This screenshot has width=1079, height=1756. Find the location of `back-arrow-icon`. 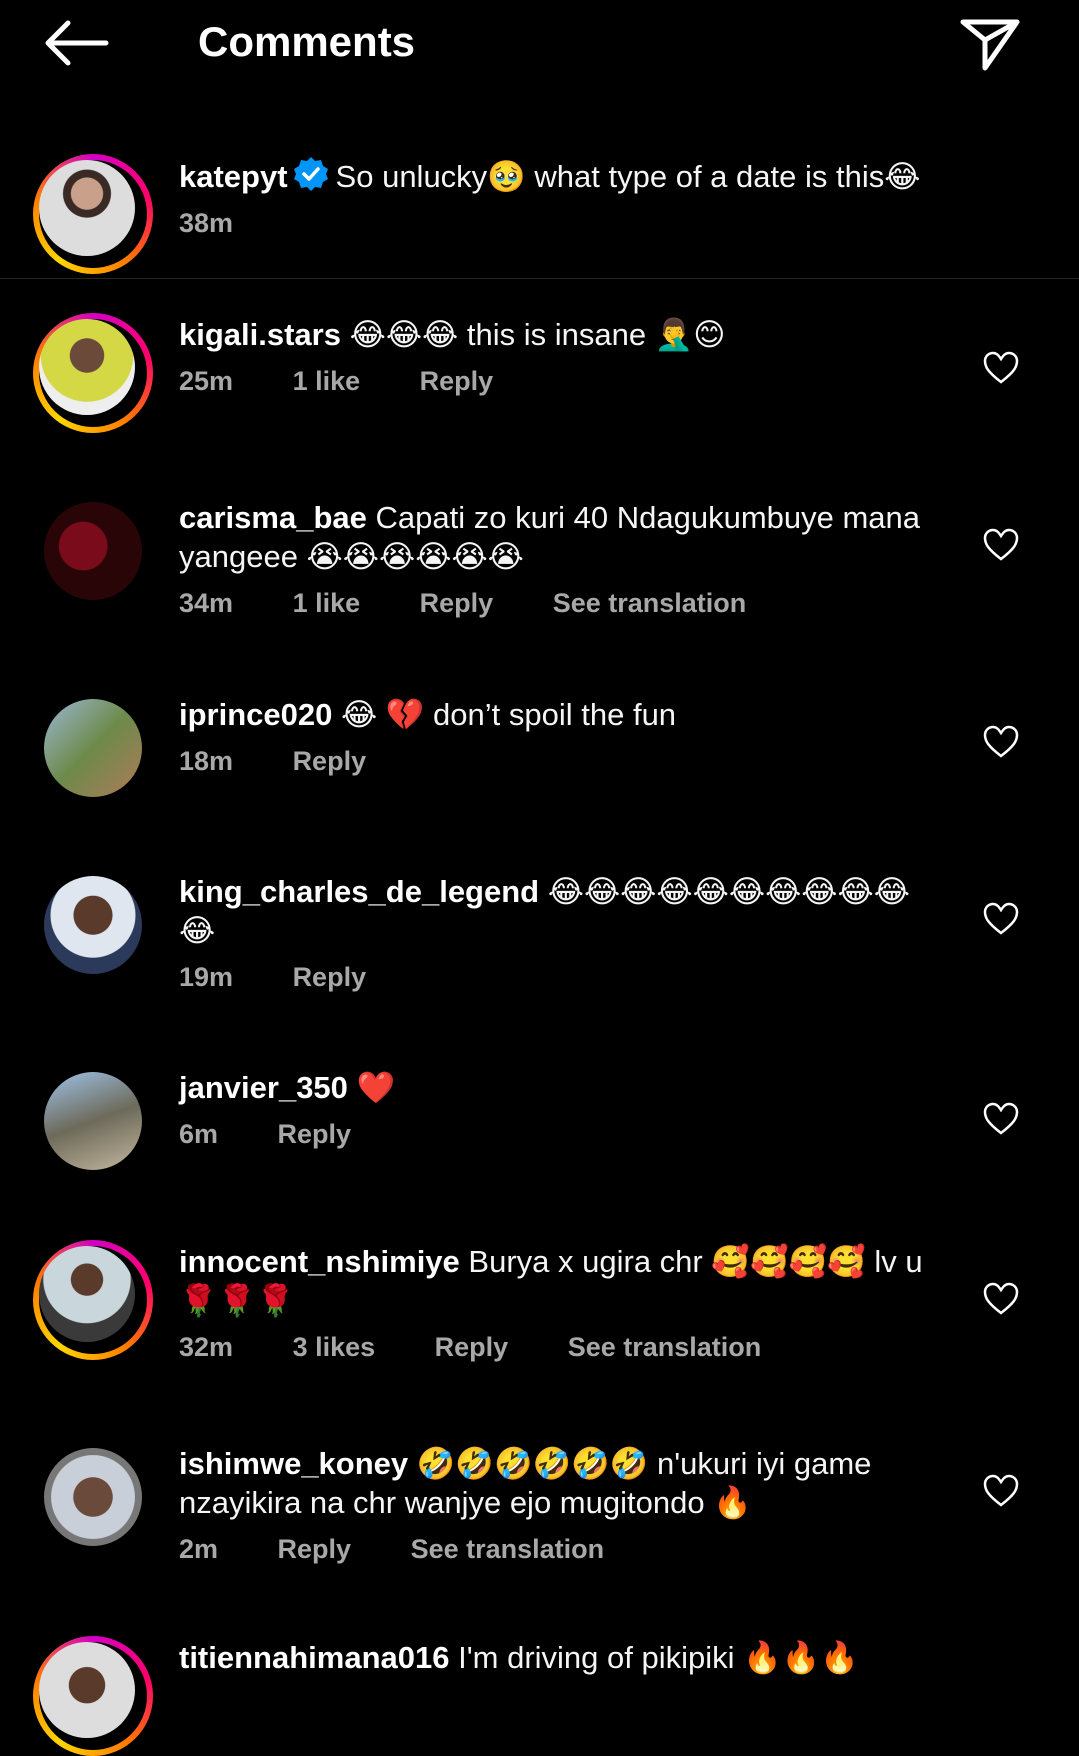

back-arrow-icon is located at coordinates (75, 43).